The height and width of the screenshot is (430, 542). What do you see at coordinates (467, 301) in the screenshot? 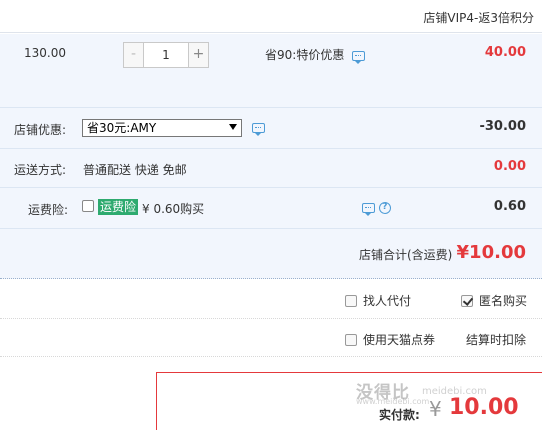
I see `anonymous-checkbox` at bounding box center [467, 301].